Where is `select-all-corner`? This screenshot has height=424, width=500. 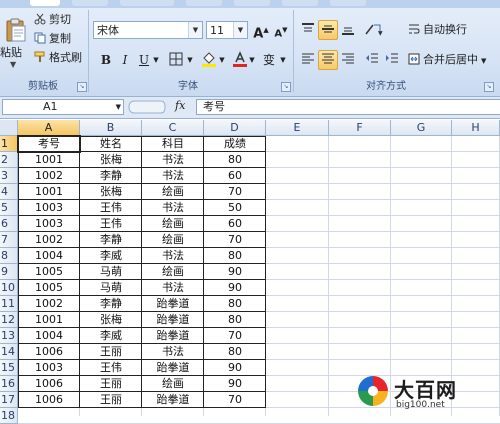 select-all-corner is located at coordinates (9, 128).